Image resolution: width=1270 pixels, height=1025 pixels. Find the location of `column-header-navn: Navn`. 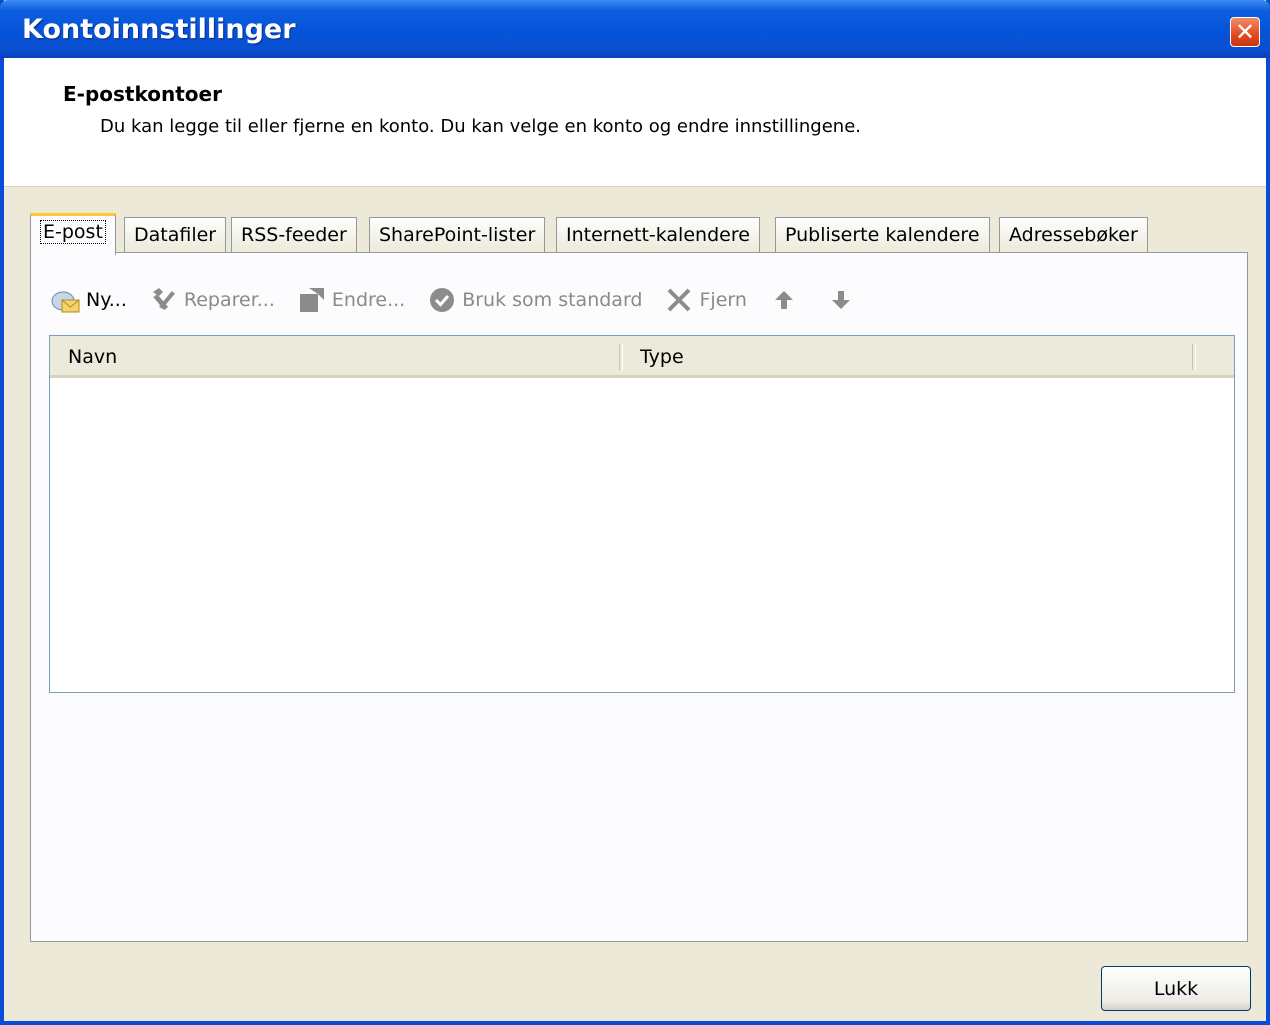

column-header-navn: Navn is located at coordinates (335, 355).